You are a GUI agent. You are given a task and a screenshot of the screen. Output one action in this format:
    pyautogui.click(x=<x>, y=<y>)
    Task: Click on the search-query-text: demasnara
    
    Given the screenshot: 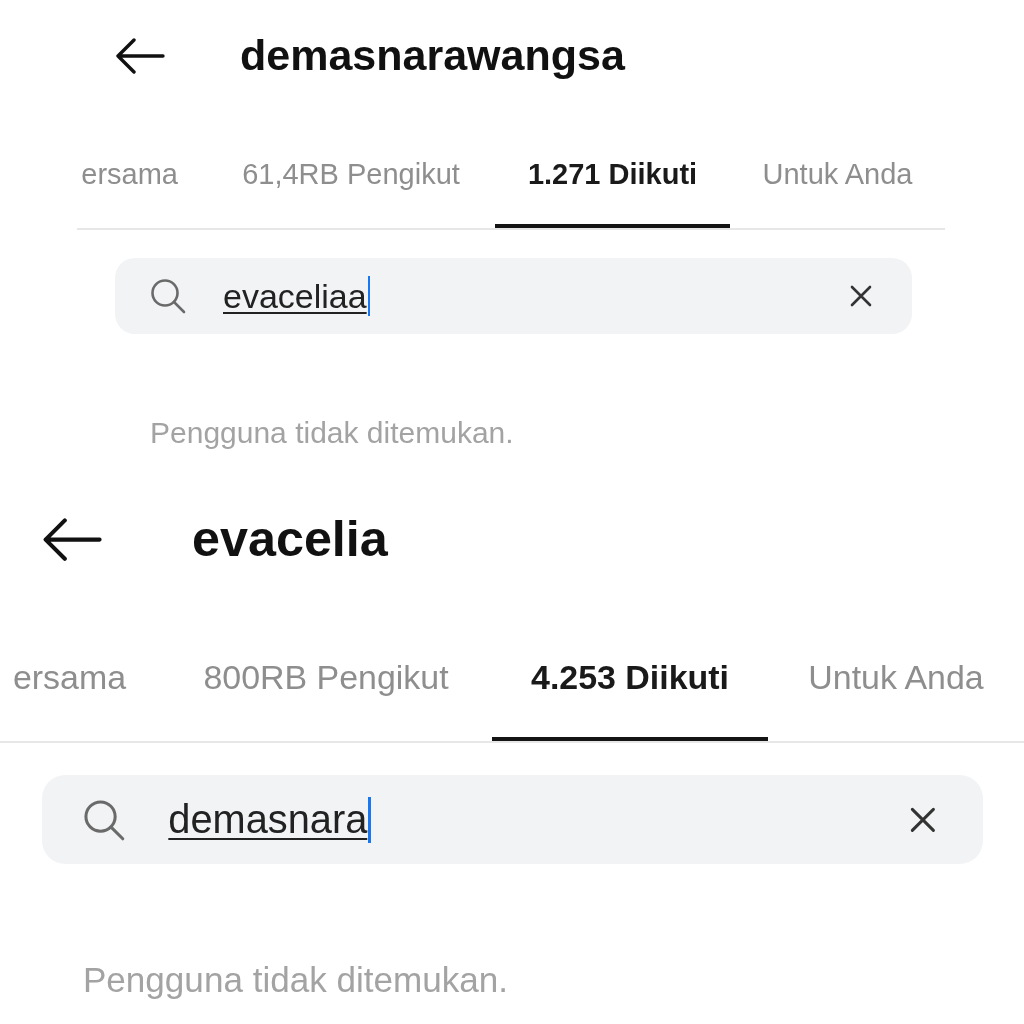 What is the action you would take?
    pyautogui.click(x=268, y=820)
    